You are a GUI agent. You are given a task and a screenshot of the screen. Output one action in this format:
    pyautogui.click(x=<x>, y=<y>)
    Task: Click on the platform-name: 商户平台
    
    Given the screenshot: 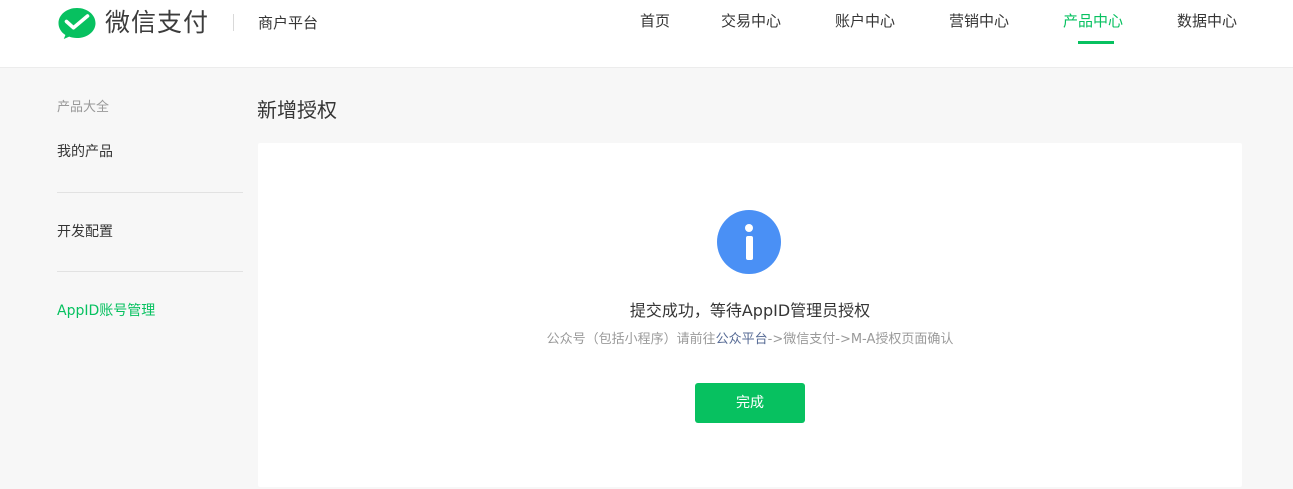 What is the action you would take?
    pyautogui.click(x=288, y=23)
    